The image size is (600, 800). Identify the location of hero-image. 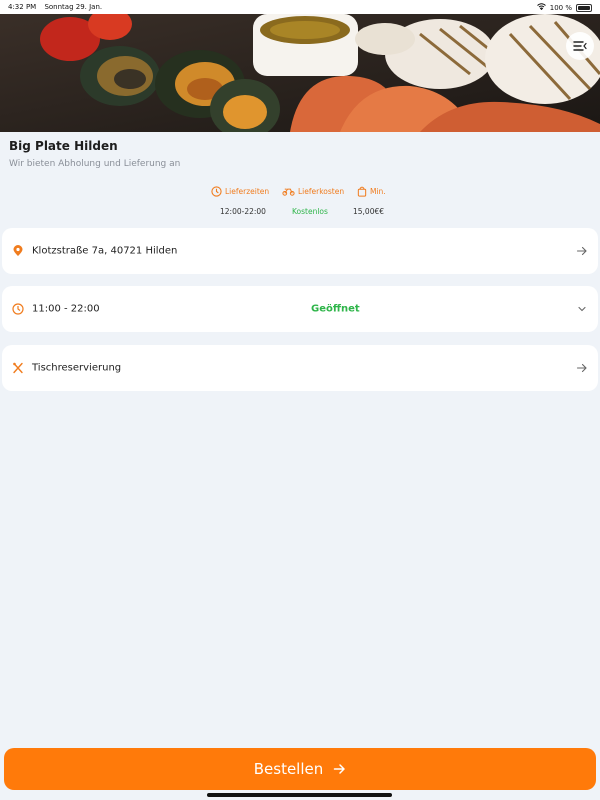
(300, 73).